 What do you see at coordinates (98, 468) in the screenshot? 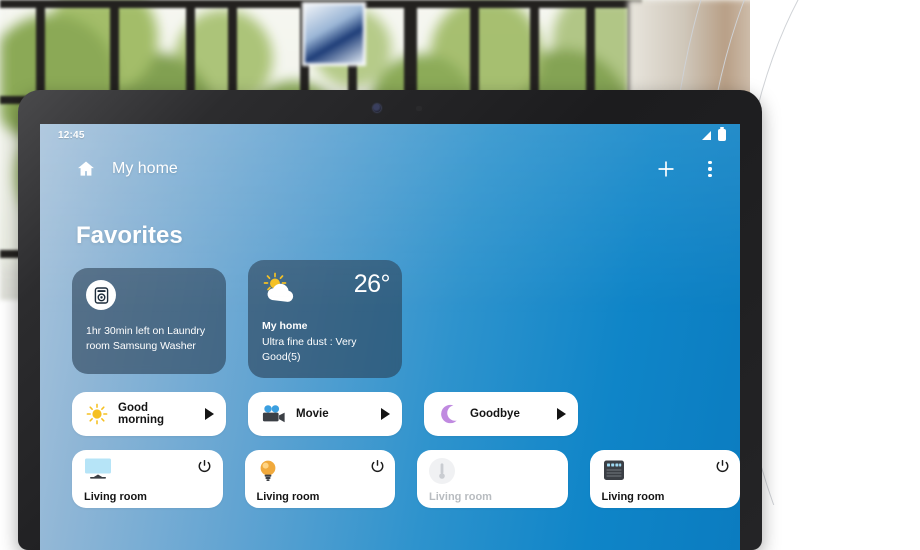
I see `television-icon` at bounding box center [98, 468].